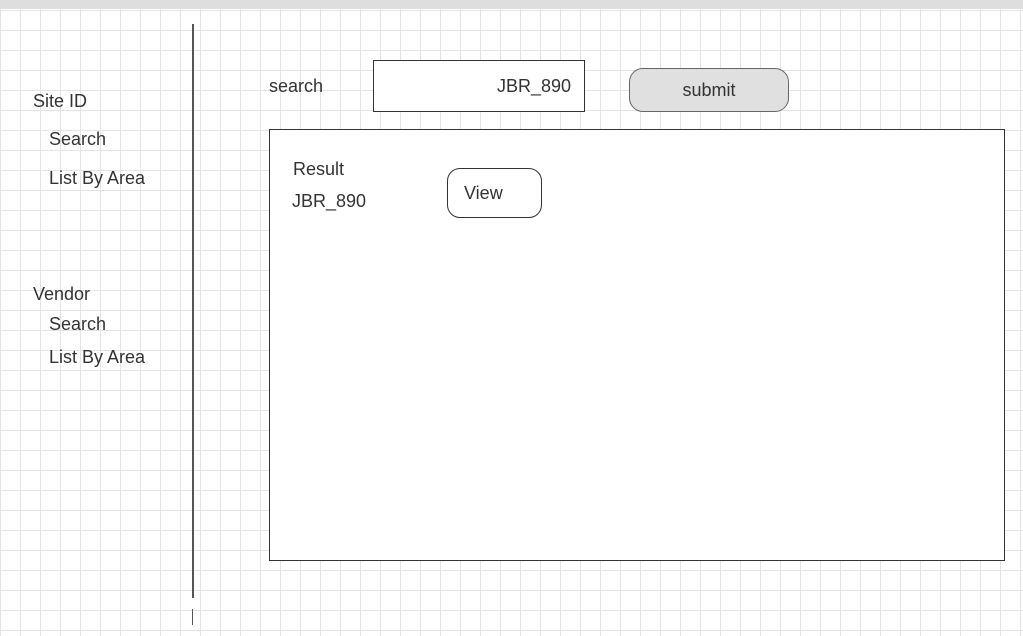 This screenshot has height=636, width=1023. I want to click on sidebar-item-site-id-list-by-area: List By Area, so click(97, 178).